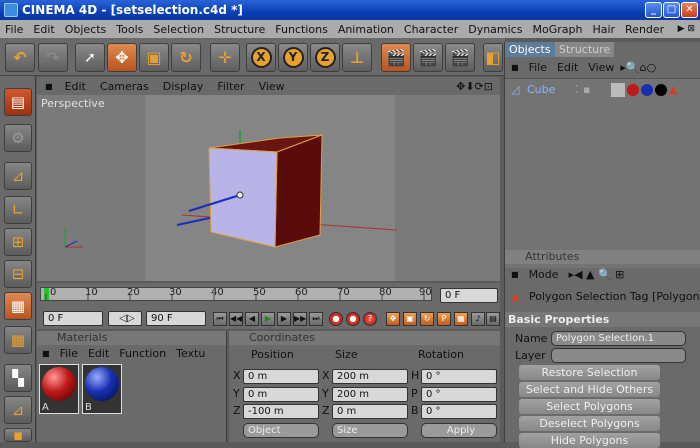 The image size is (700, 448). What do you see at coordinates (75, 86) in the screenshot?
I see `viewport-menu-edit: Edit` at bounding box center [75, 86].